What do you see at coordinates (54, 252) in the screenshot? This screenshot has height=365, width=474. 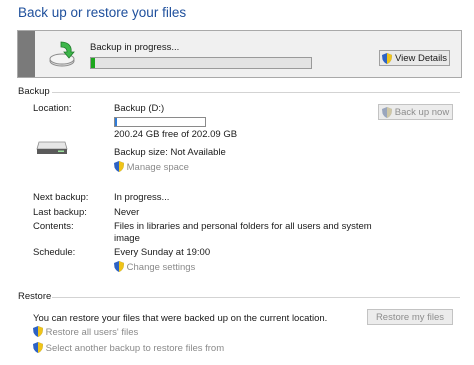 I see `schedule-label: Schedule:` at bounding box center [54, 252].